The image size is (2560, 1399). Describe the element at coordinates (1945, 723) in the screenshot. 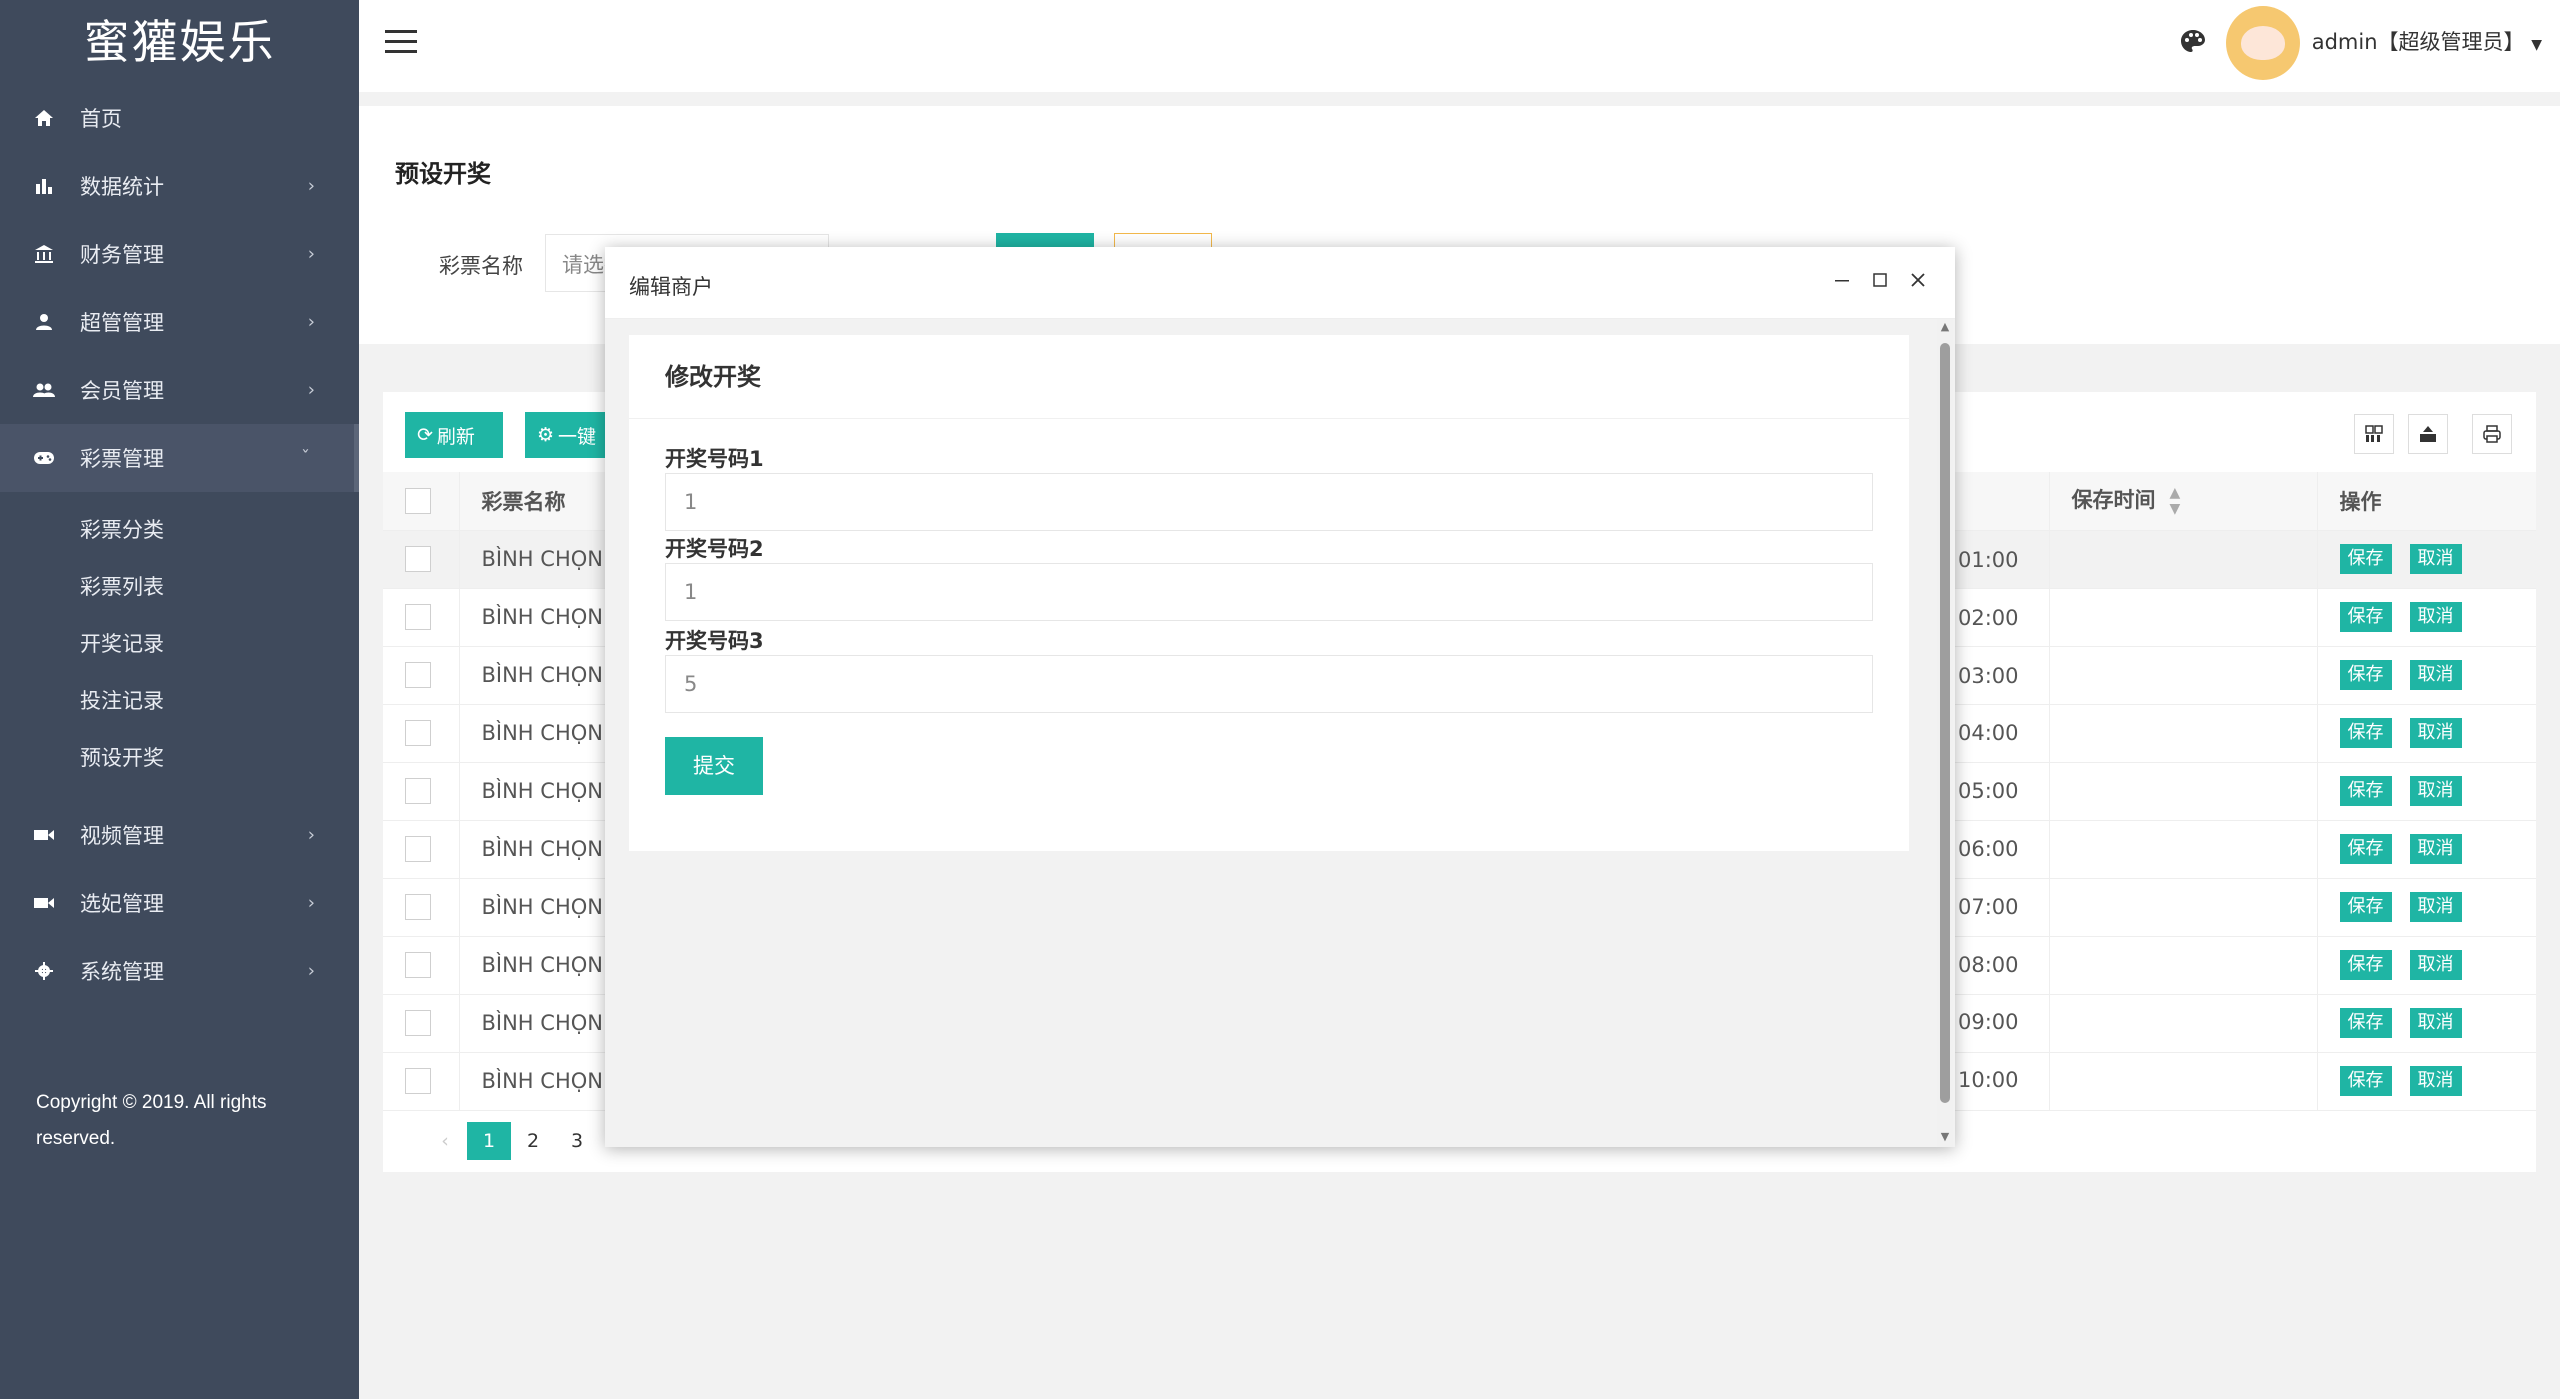

I see `scroll-thumb` at that location.